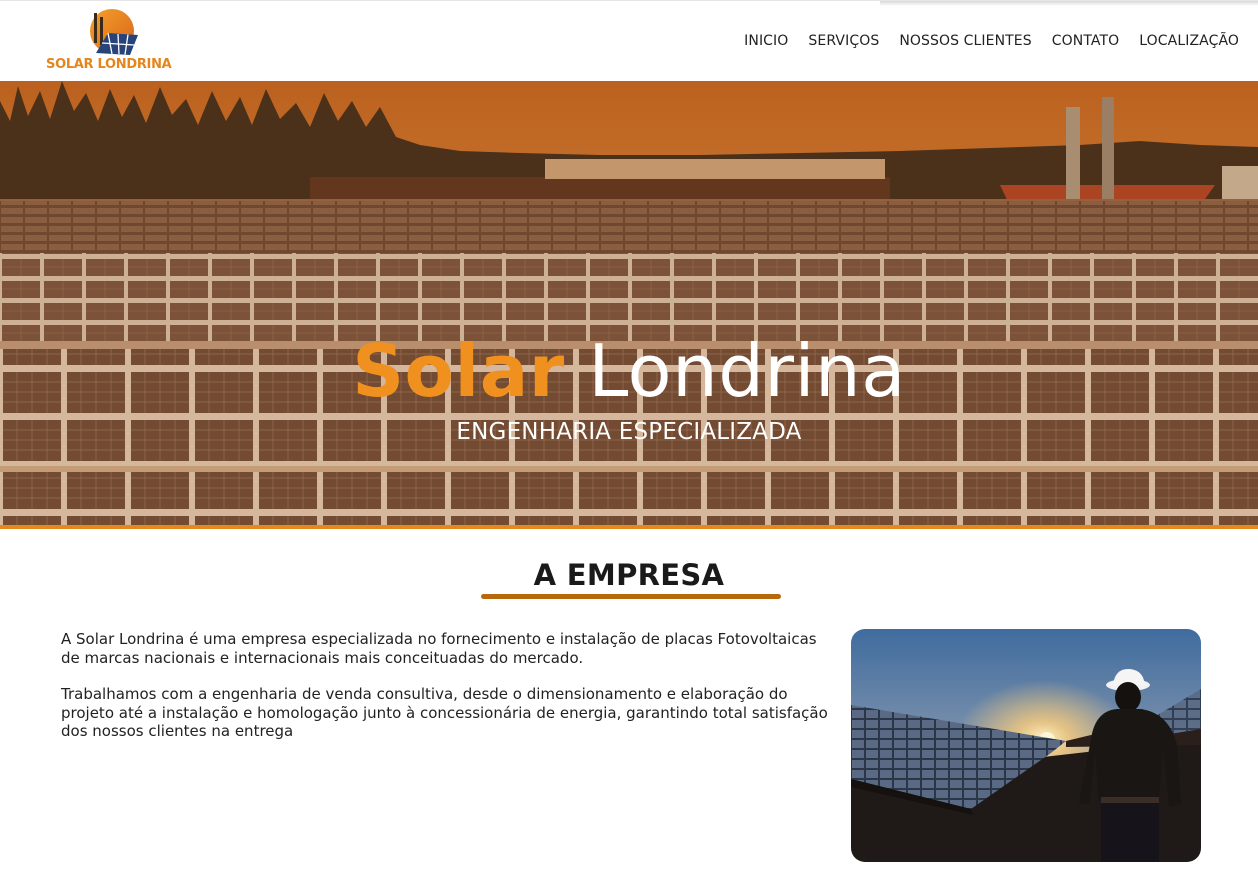  I want to click on nav-item-servicos: SERVIÇOS, so click(843, 41).